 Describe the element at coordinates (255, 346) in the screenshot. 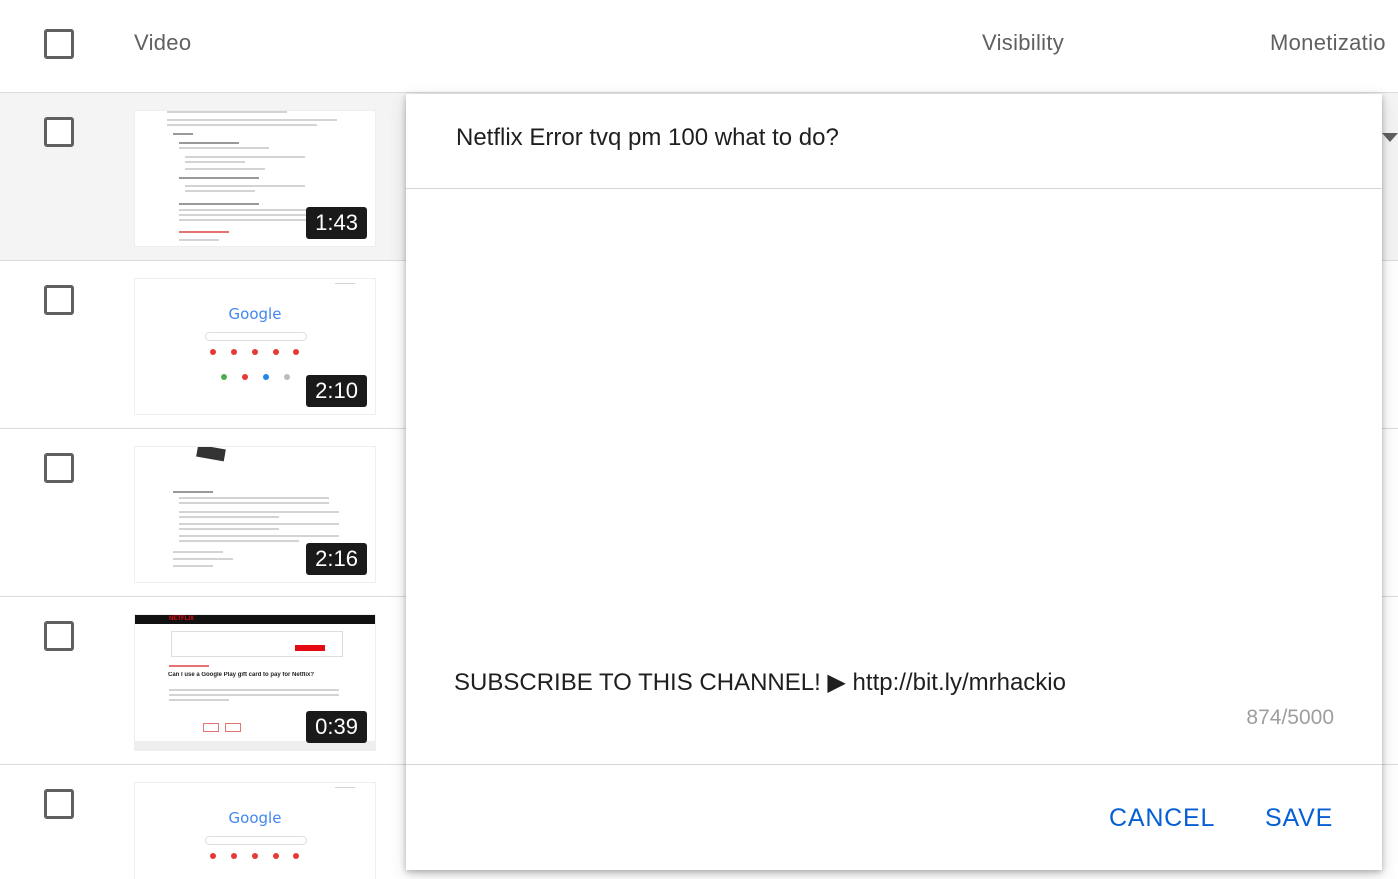

I see `video-thumbnail: Google 2:10` at that location.